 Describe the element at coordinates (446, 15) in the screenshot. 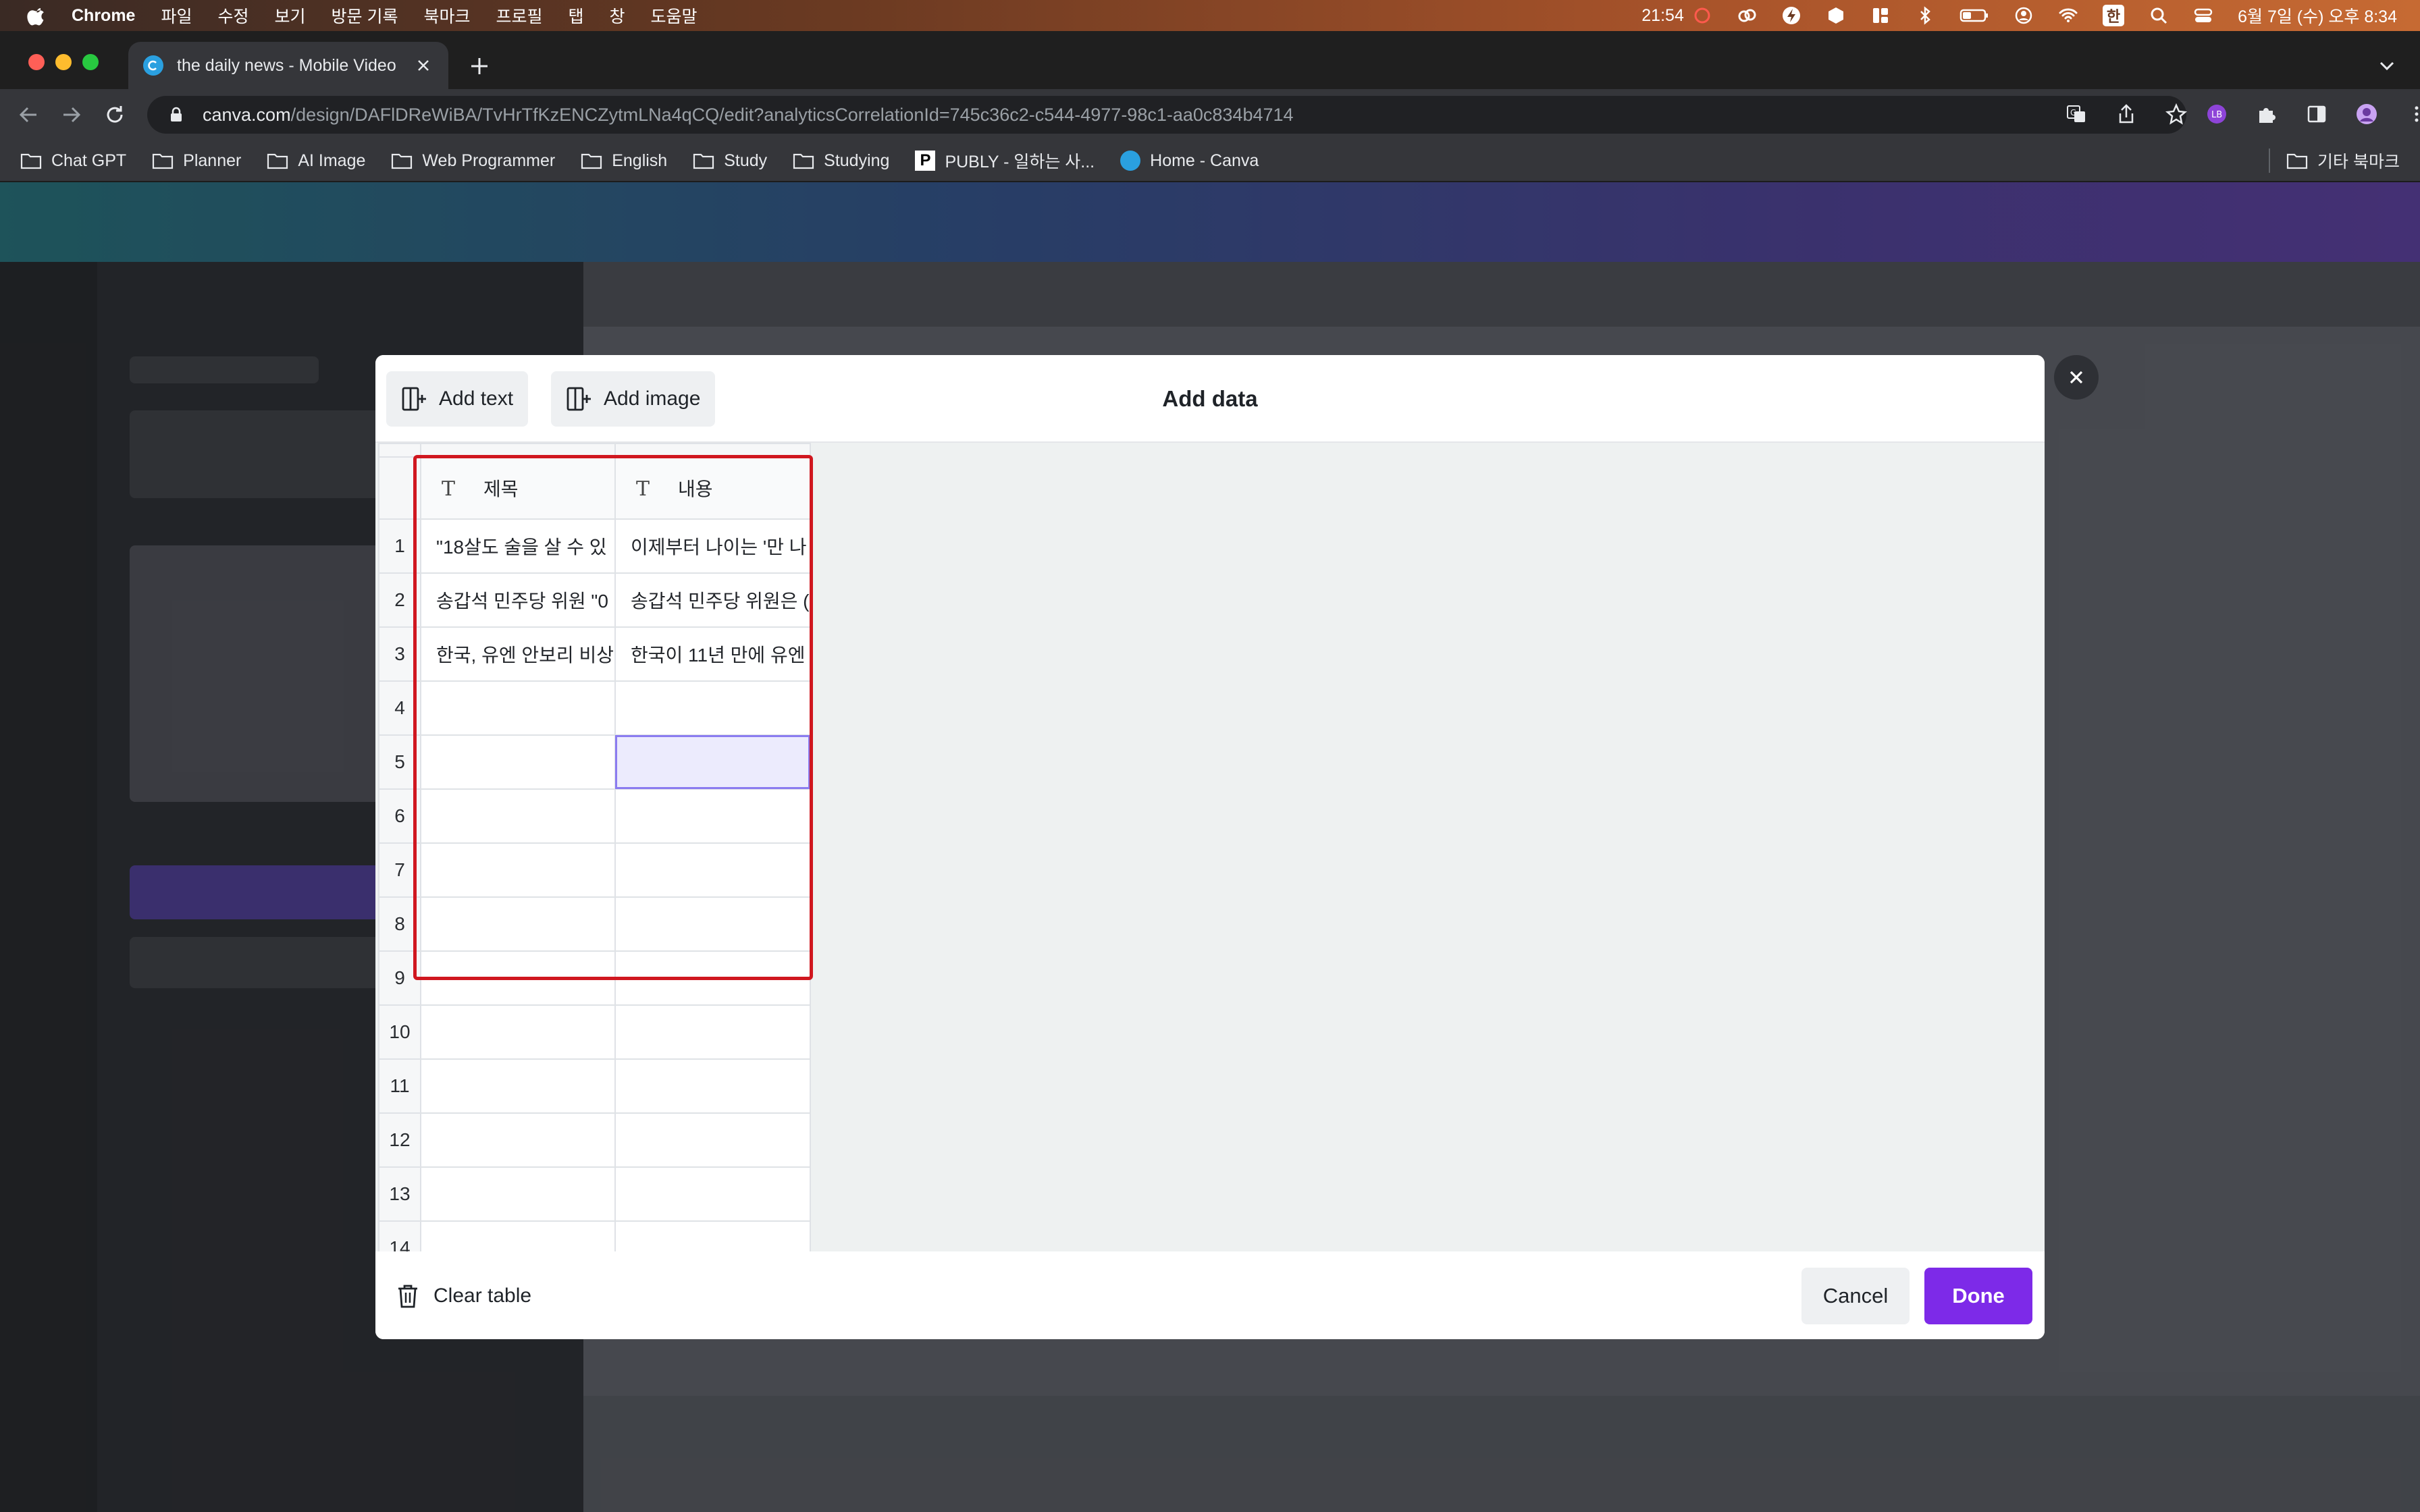

I see `menu-bookmarks: 북마크` at that location.